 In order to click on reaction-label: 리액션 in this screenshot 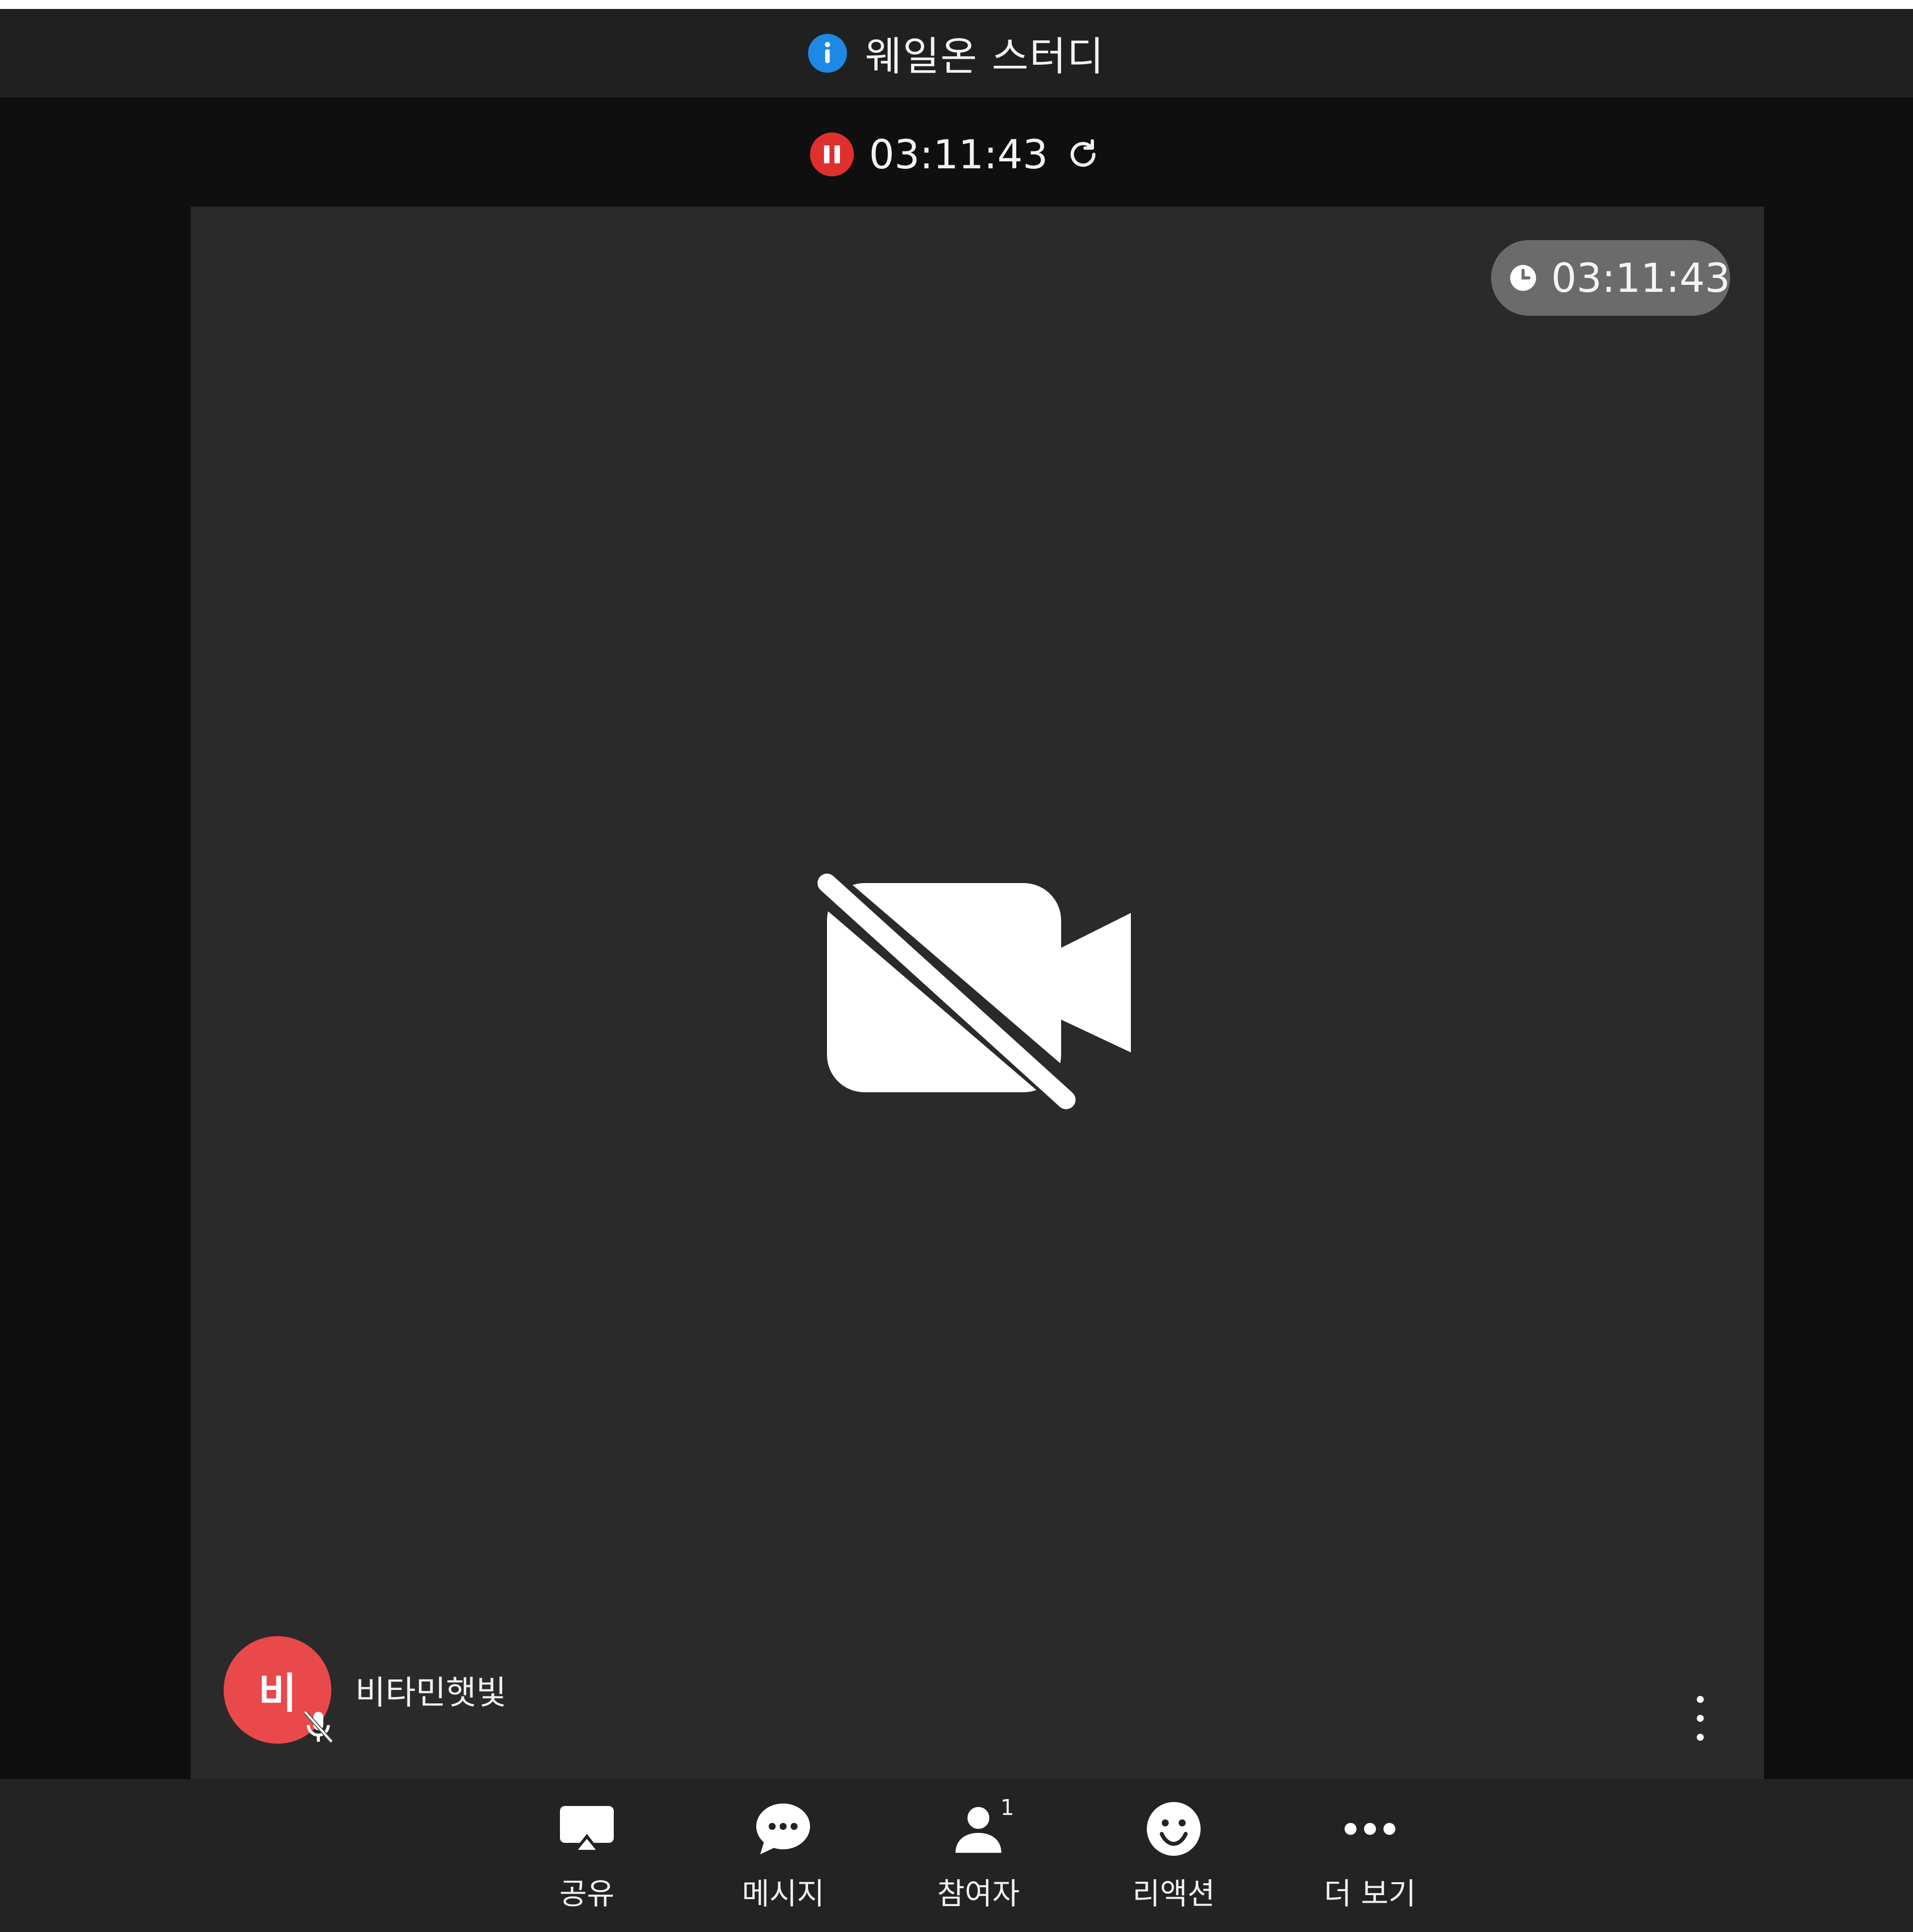, I will do `click(1173, 1894)`.